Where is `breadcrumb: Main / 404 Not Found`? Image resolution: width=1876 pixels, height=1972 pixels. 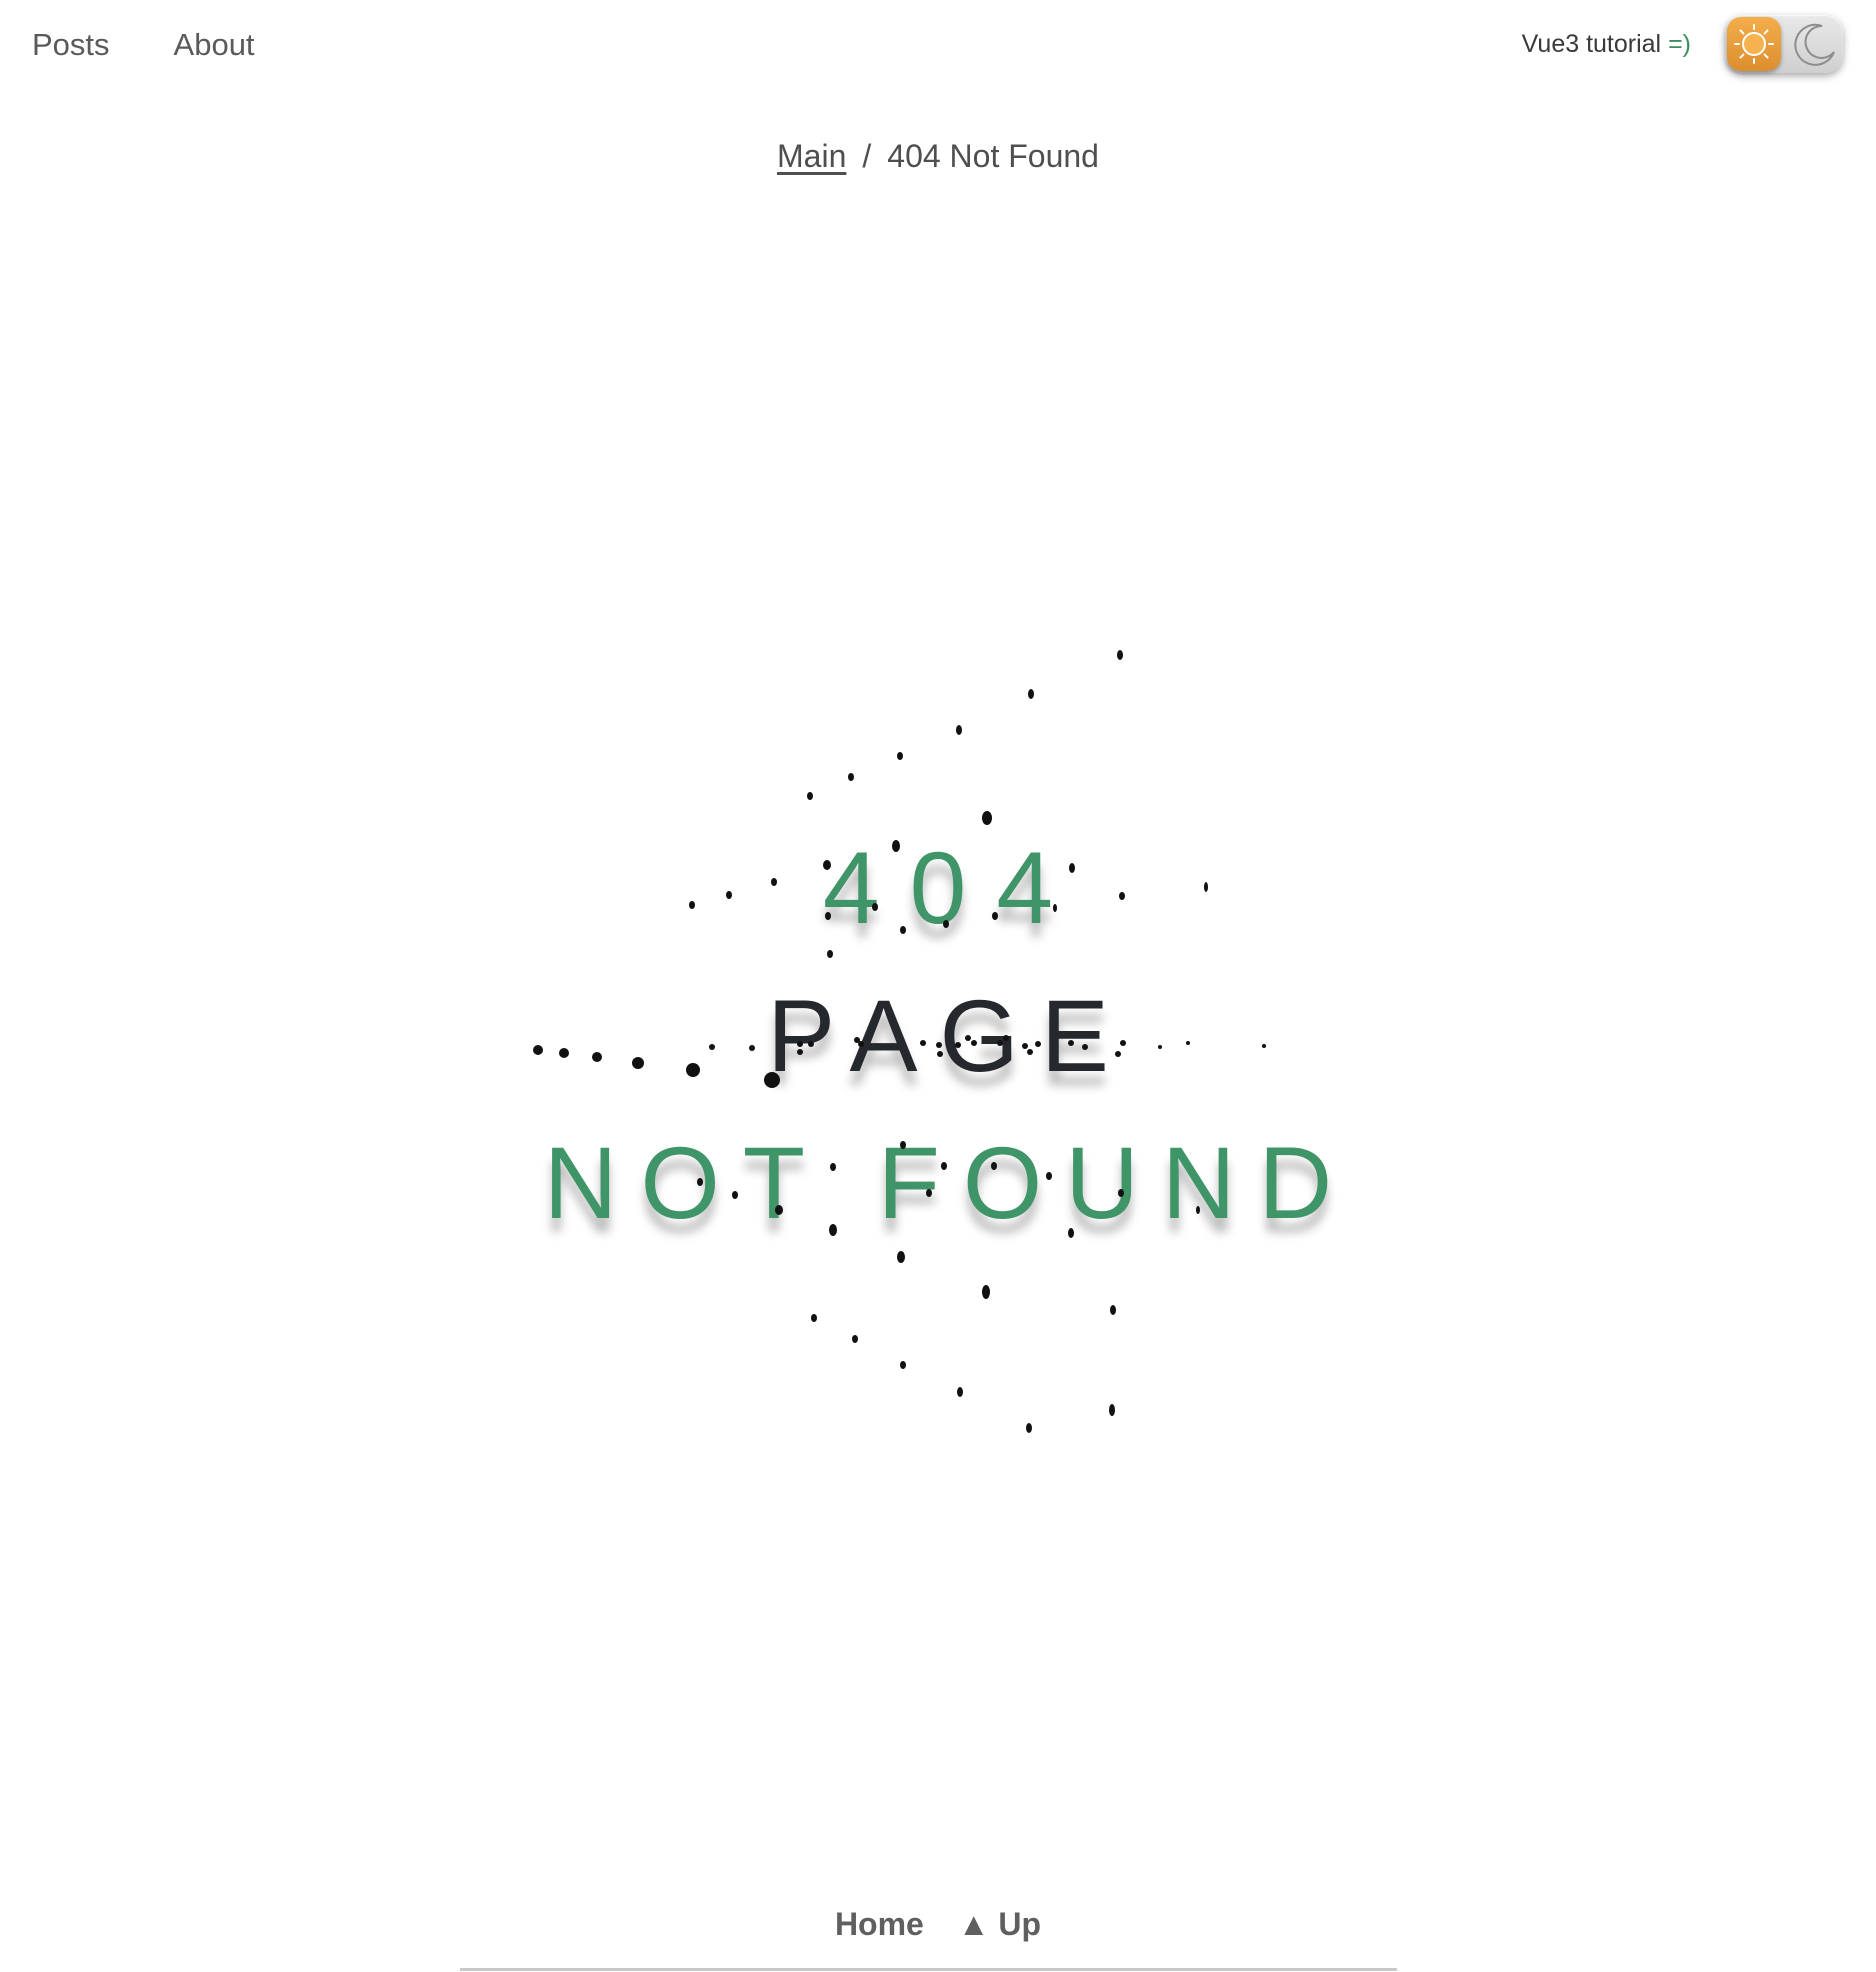 breadcrumb: Main / 404 Not Found is located at coordinates (938, 156).